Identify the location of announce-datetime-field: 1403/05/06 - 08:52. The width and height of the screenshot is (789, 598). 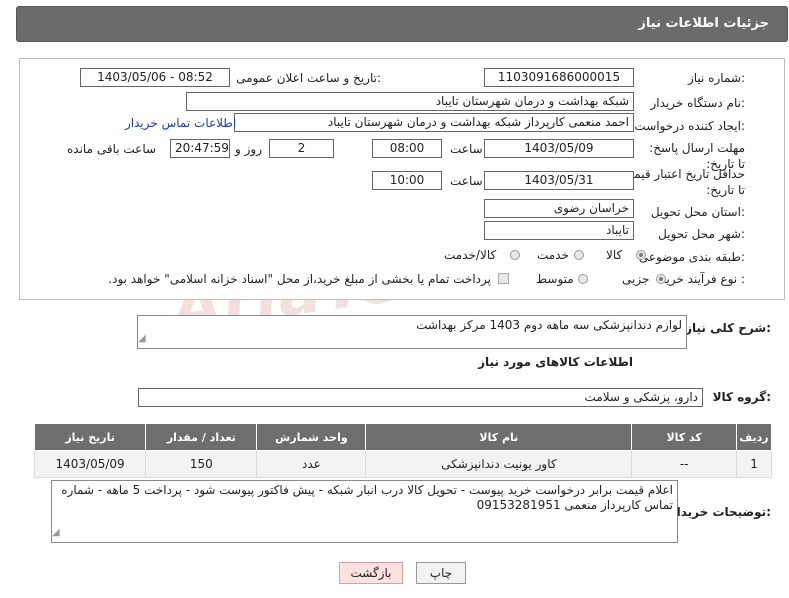
(155, 77).